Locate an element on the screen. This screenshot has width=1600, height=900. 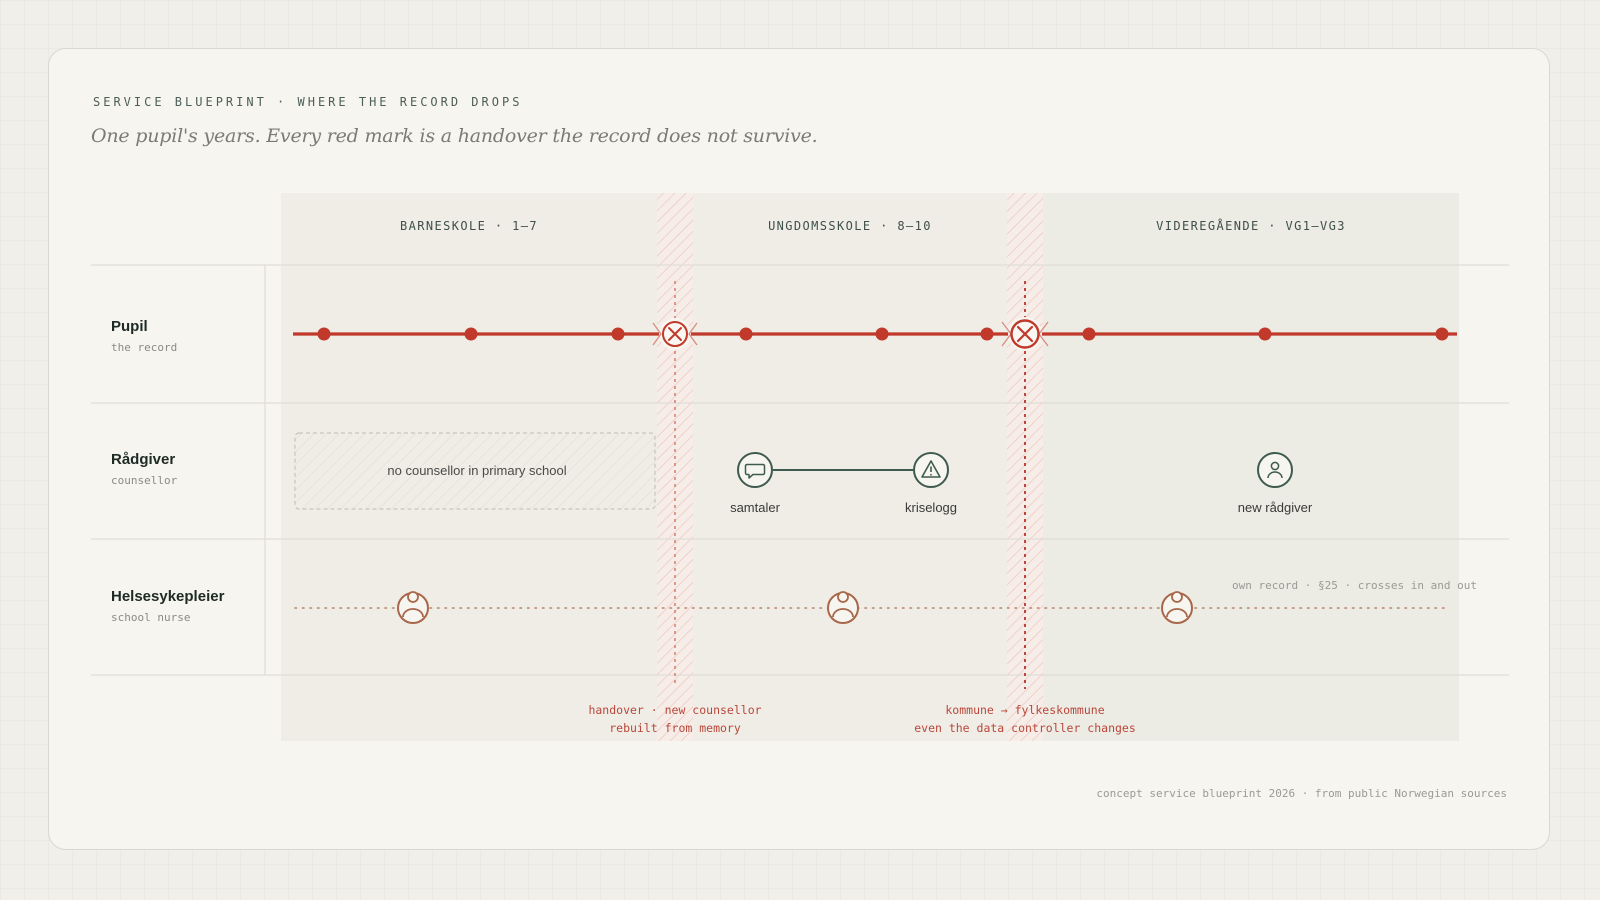
stage-label-barneskole: BARNESKOLE · 1–7 is located at coordinates (469, 226).